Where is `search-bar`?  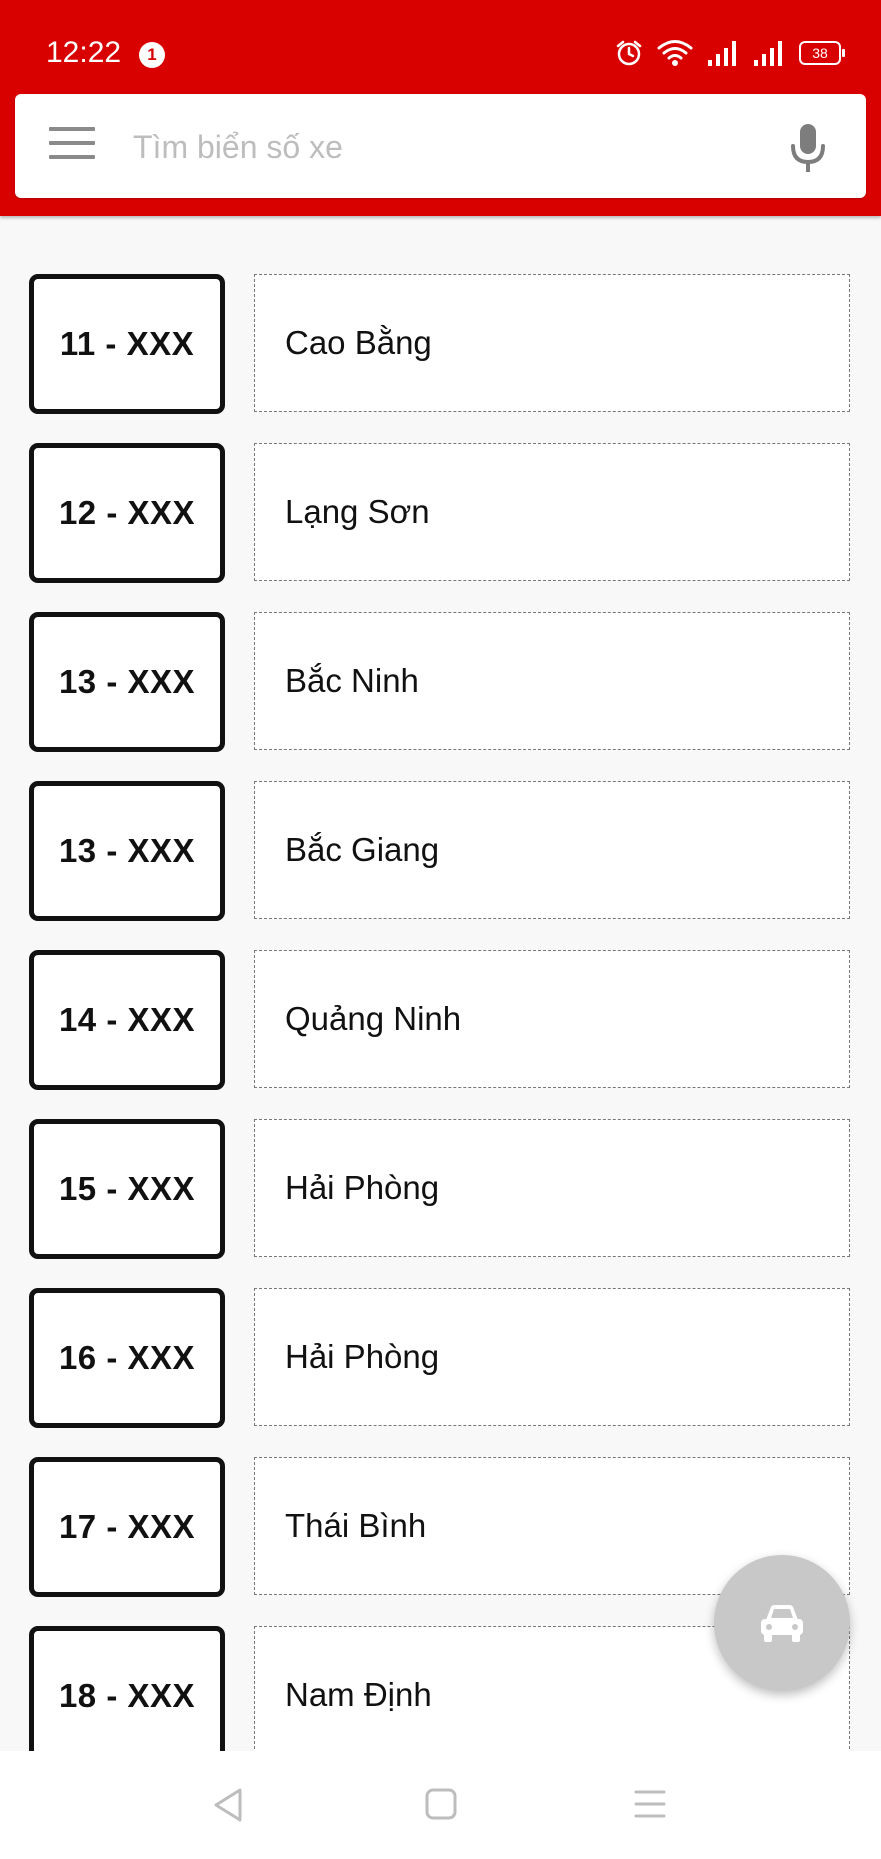
search-bar is located at coordinates (440, 146).